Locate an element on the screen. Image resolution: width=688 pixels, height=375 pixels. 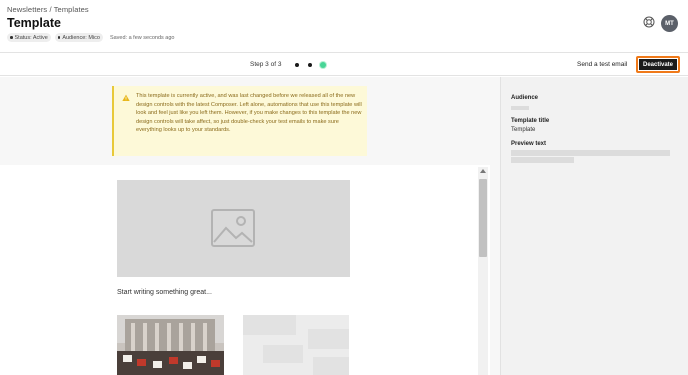
status-badge-label: Status: Active is located at coordinates (31, 37).